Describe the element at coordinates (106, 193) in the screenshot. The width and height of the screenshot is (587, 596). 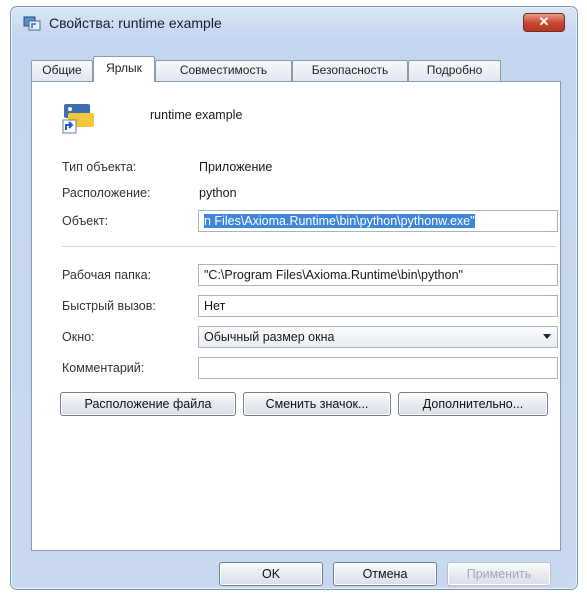
I see `location-label: Расположение:` at that location.